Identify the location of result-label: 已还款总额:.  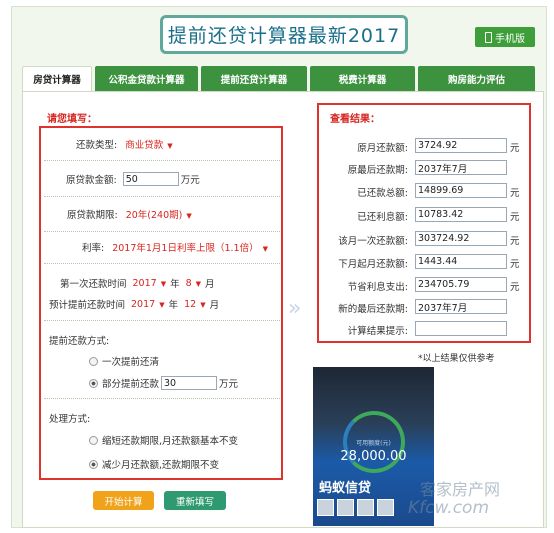
(382, 193).